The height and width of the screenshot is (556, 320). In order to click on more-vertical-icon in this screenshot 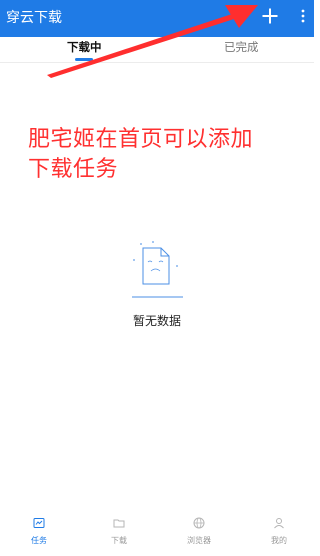, I will do `click(303, 16)`.